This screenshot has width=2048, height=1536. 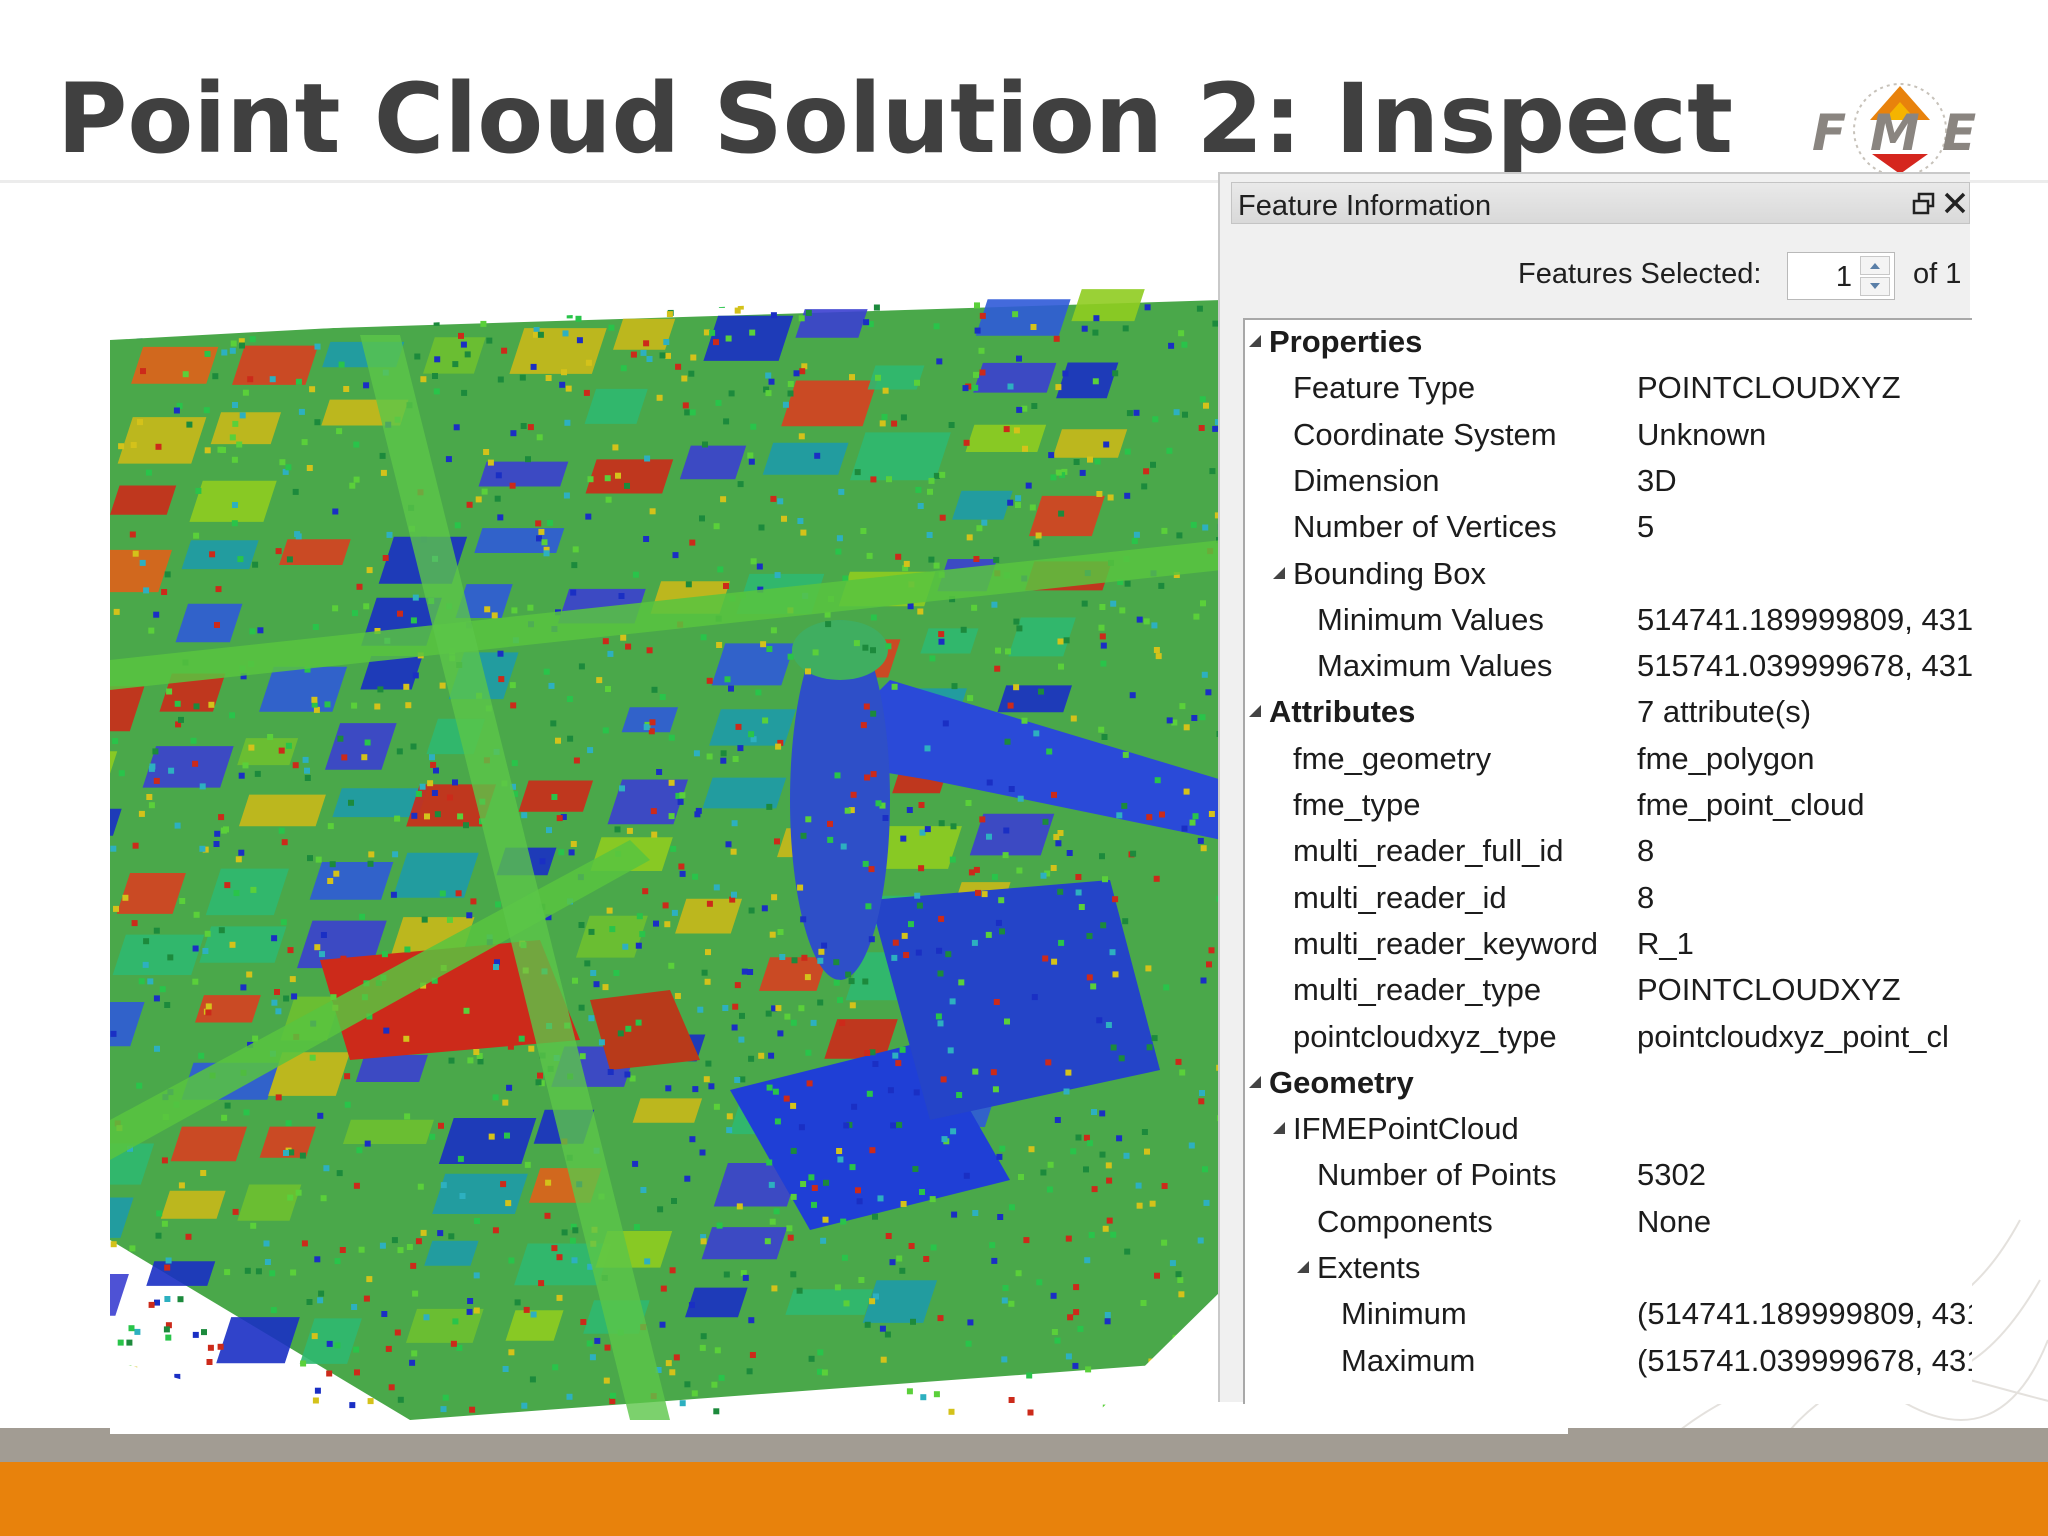 What do you see at coordinates (1425, 434) in the screenshot?
I see `tree-row-label: Coordinate System` at bounding box center [1425, 434].